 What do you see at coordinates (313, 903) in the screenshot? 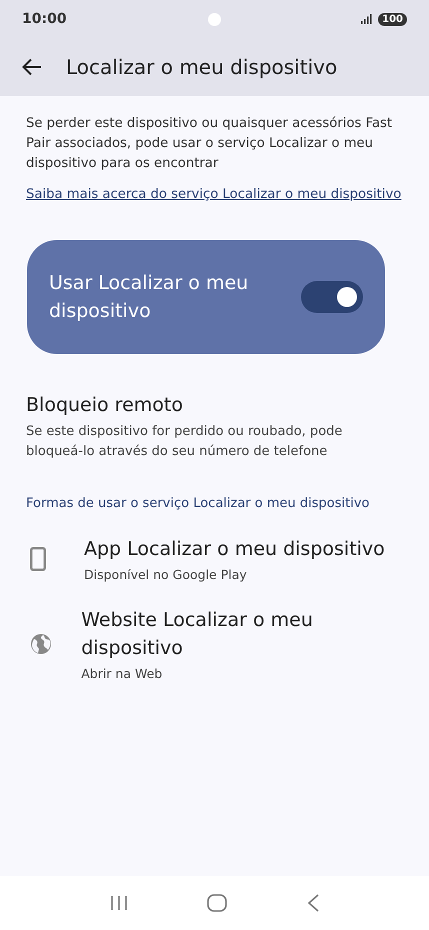
I see `back-icon` at bounding box center [313, 903].